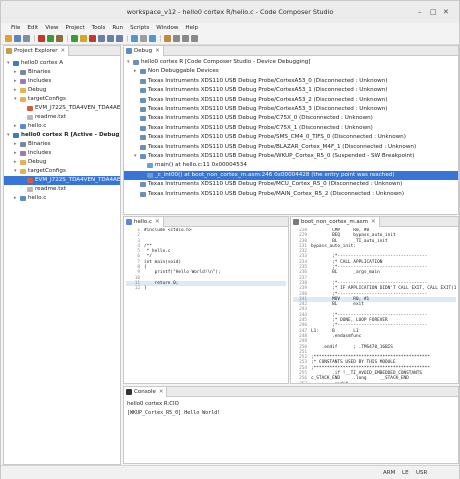  Describe the element at coordinates (173, 413) in the screenshot. I see `console-output: [WKUP_Cortex_R5_0] Hello World!` at that location.